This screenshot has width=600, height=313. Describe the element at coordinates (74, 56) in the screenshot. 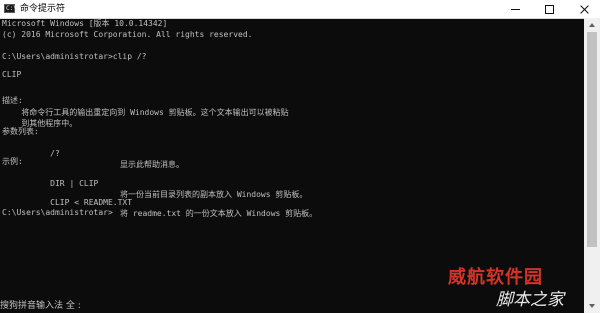

I see `console-line-command: C:\Users\administrotar>clip /?` at that location.